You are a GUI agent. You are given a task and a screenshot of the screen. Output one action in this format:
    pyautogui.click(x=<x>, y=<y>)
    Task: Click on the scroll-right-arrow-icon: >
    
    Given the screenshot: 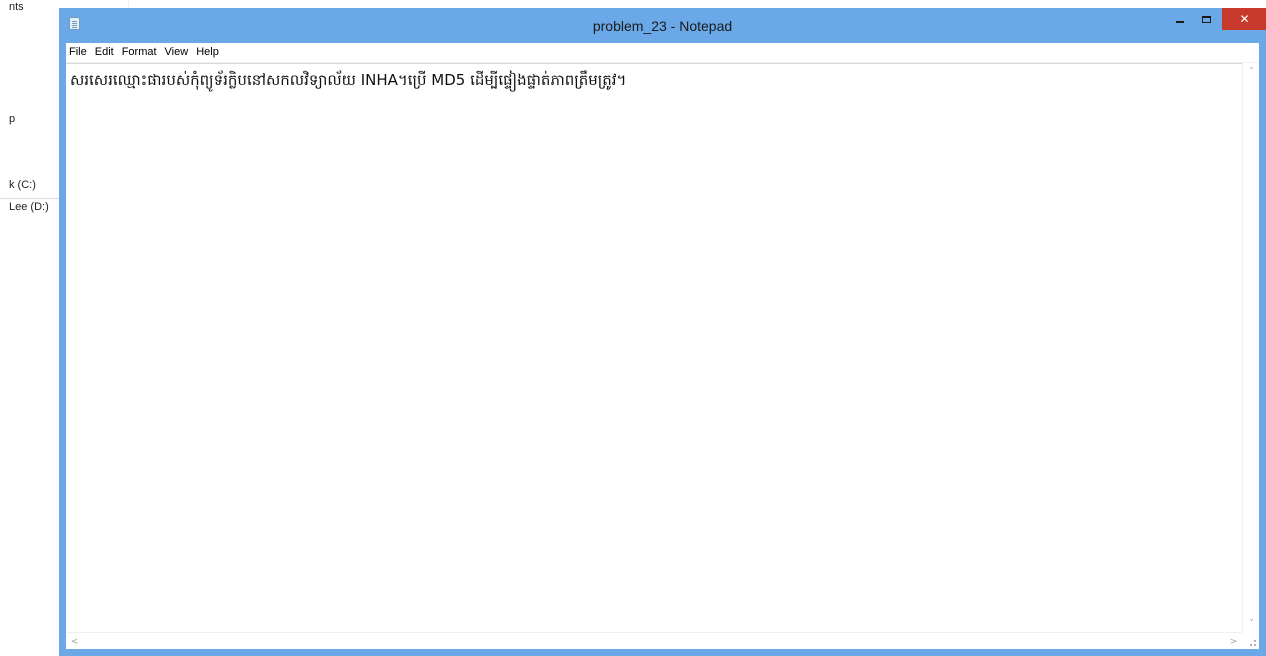 What is the action you would take?
    pyautogui.click(x=1233, y=641)
    